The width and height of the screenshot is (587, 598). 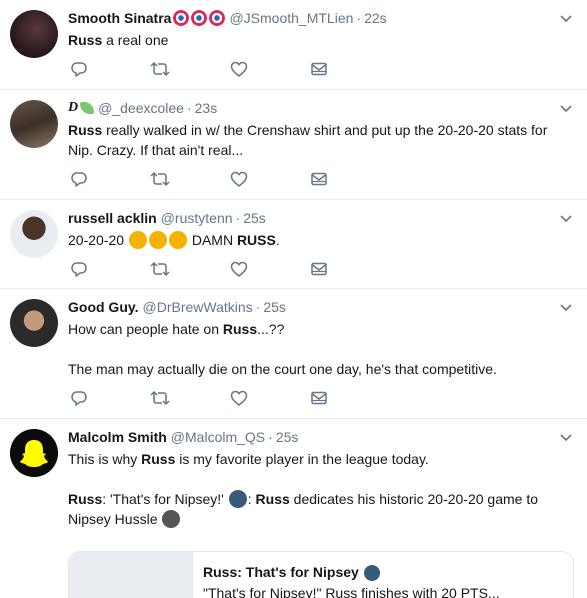 I want to click on author-handle: @Malcolm_QS, so click(x=218, y=437).